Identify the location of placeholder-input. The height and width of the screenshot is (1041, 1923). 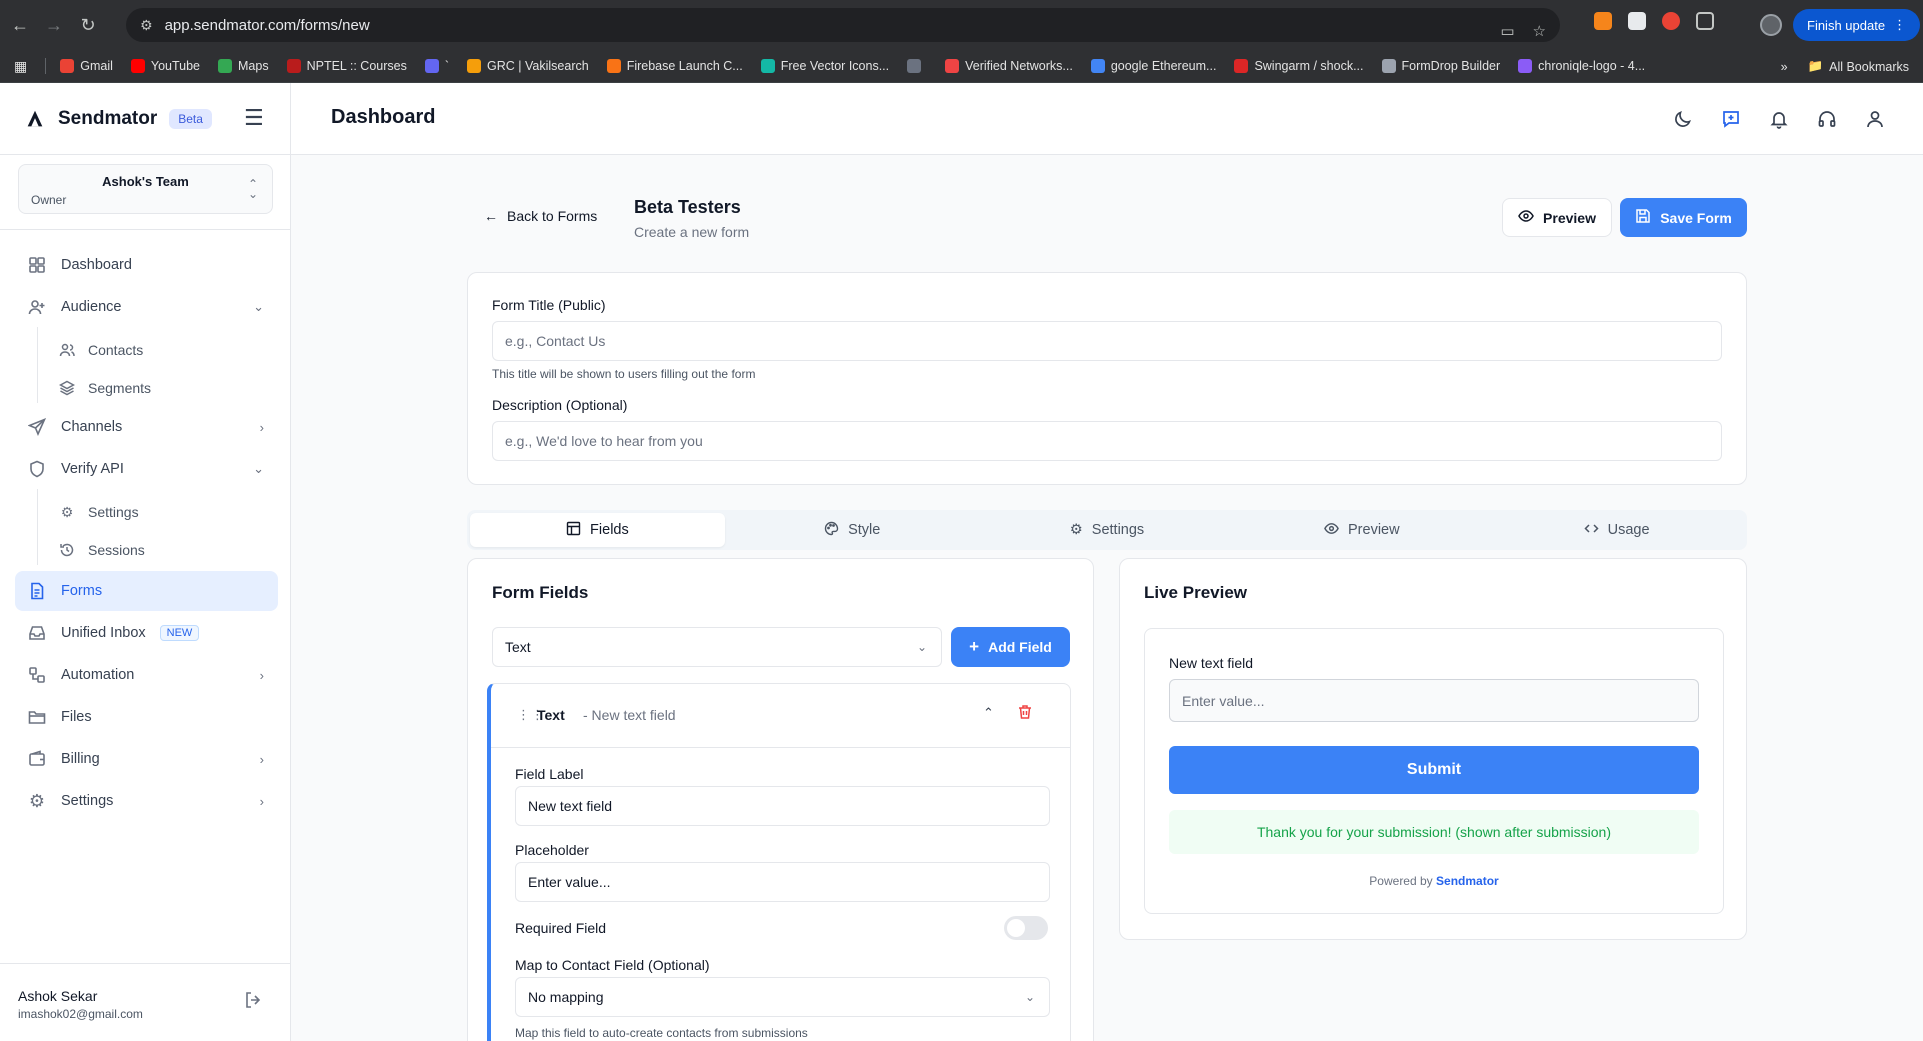
(782, 882).